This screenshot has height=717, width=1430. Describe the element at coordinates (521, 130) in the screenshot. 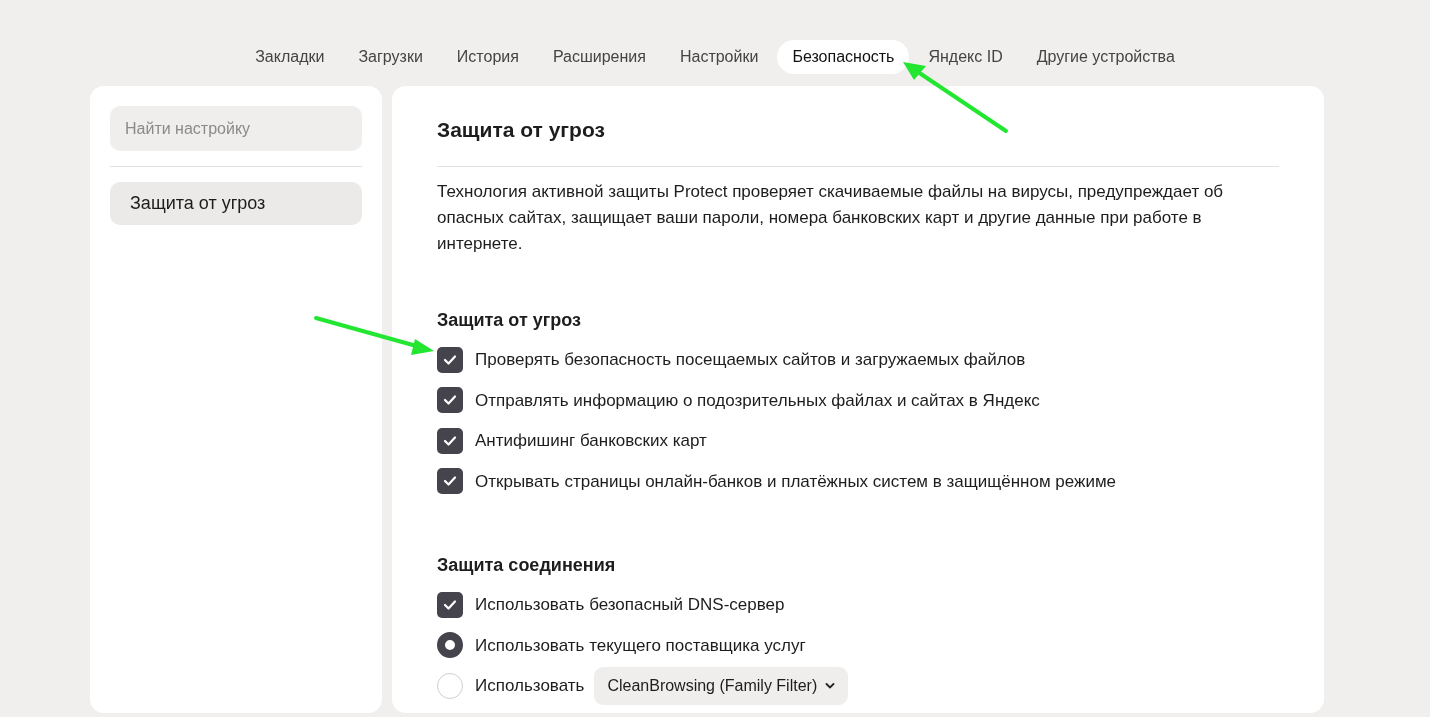

I see `page-title: Защита от угроз` at that location.